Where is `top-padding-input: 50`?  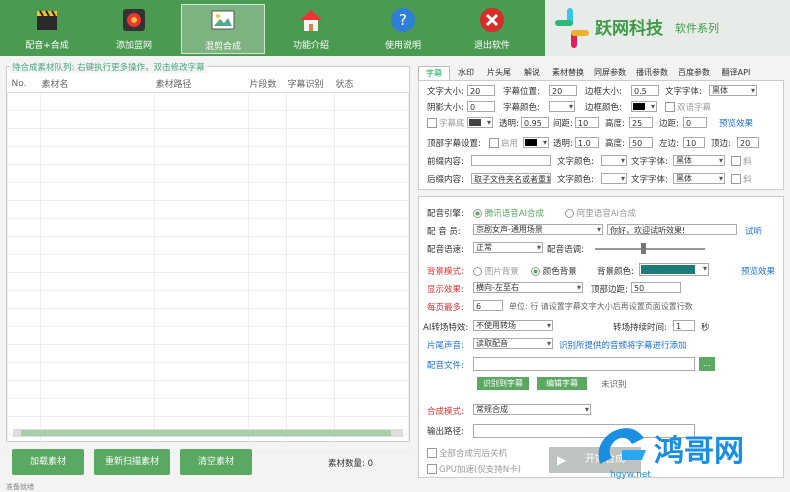
top-padding-input: 50 is located at coordinates (656, 287).